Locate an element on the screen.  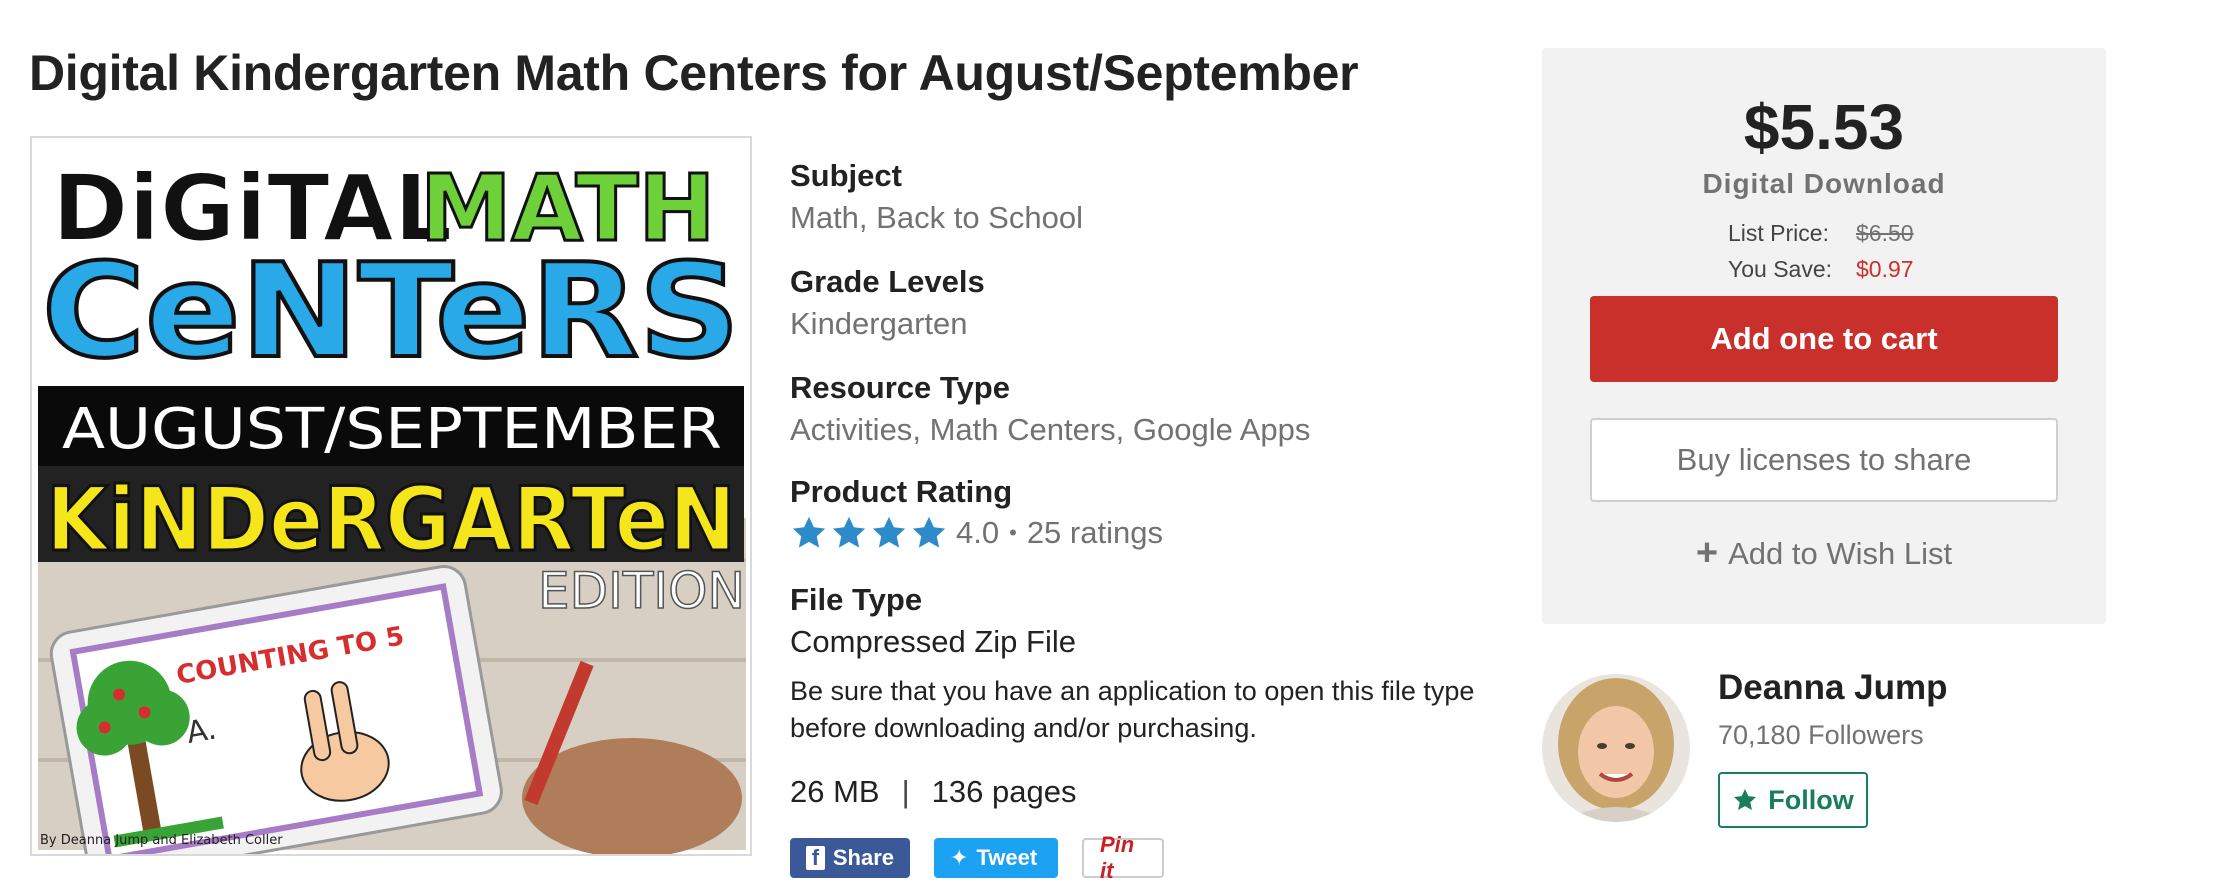
facebook-share-button: f Share is located at coordinates (850, 858).